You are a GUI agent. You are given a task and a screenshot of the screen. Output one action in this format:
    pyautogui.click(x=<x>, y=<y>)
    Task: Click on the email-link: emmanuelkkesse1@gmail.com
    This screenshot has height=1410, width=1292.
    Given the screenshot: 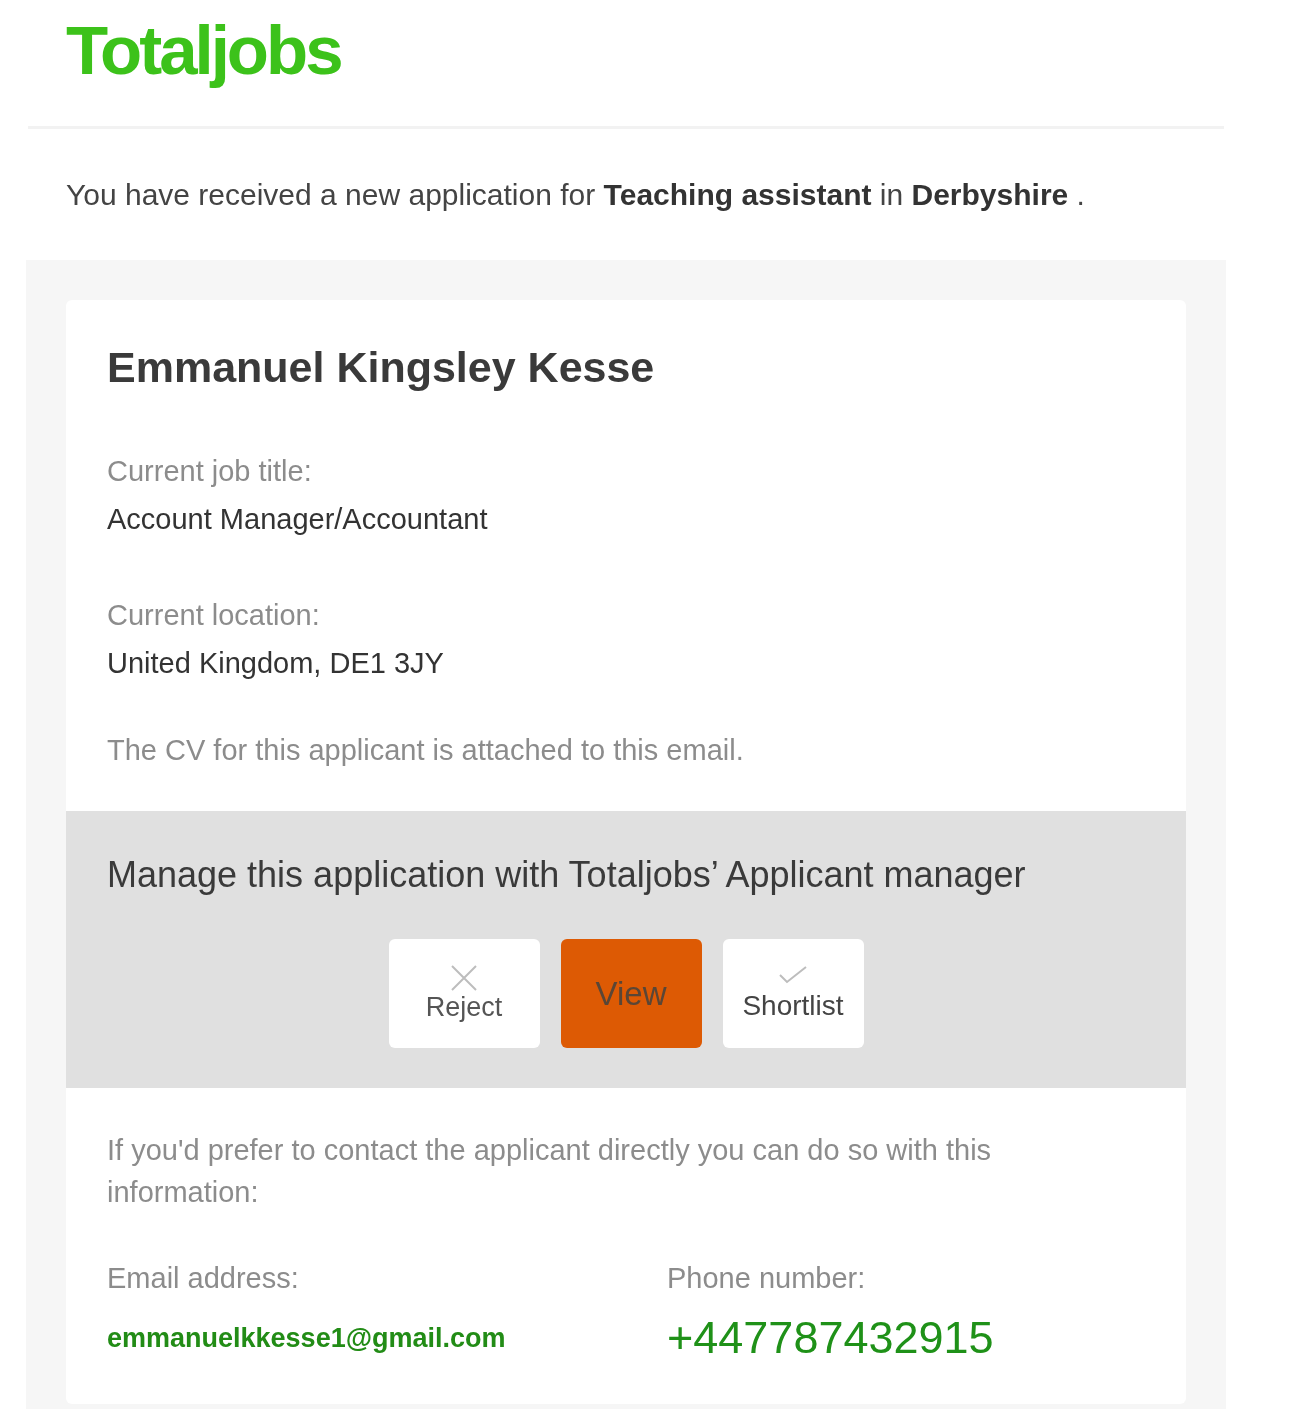 What is the action you would take?
    pyautogui.click(x=306, y=1338)
    